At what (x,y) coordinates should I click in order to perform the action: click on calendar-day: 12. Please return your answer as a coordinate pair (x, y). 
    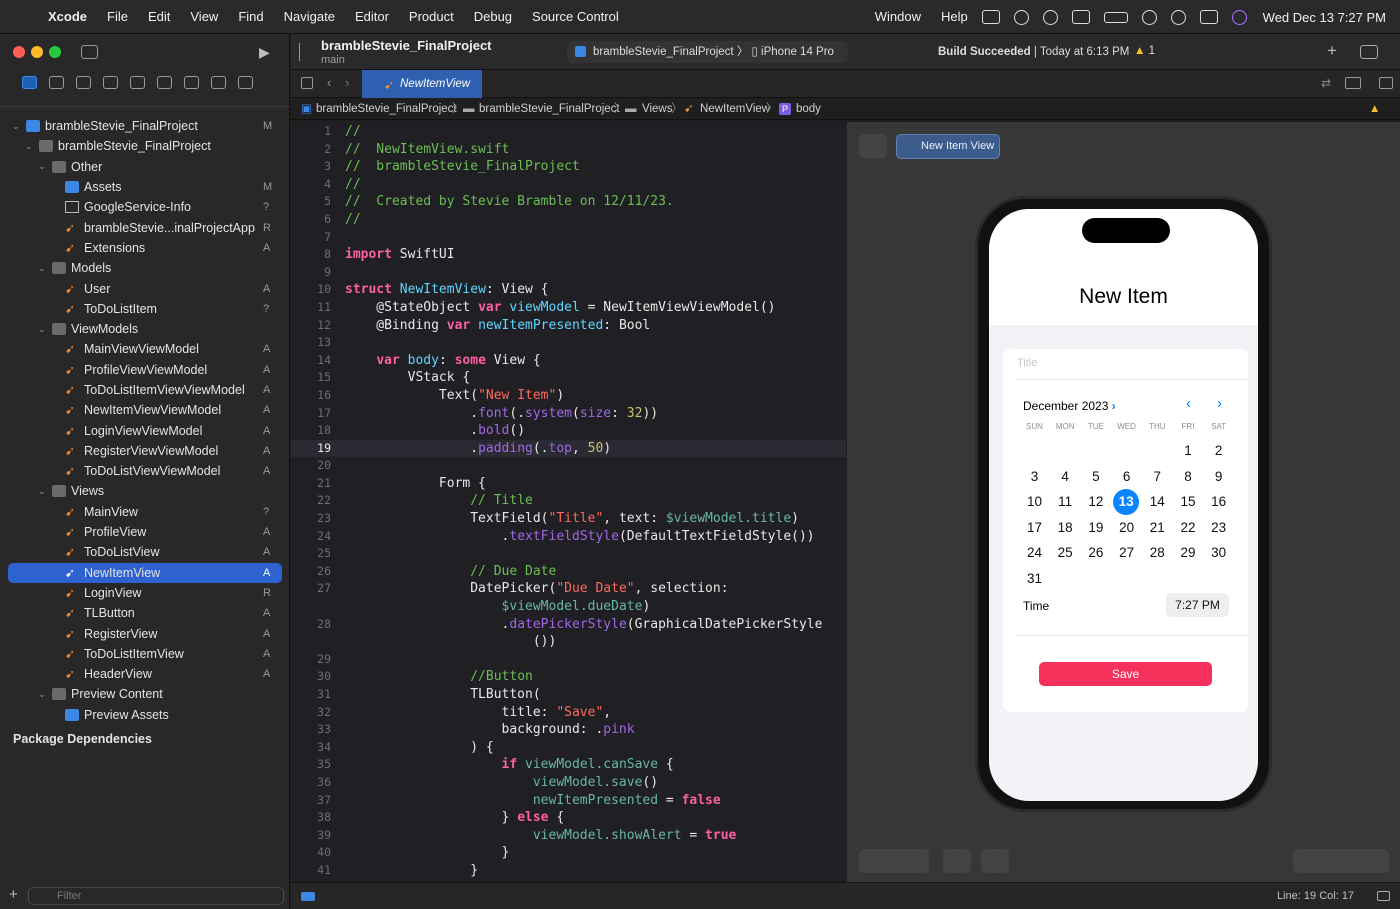
    Looking at the image, I should click on (1095, 502).